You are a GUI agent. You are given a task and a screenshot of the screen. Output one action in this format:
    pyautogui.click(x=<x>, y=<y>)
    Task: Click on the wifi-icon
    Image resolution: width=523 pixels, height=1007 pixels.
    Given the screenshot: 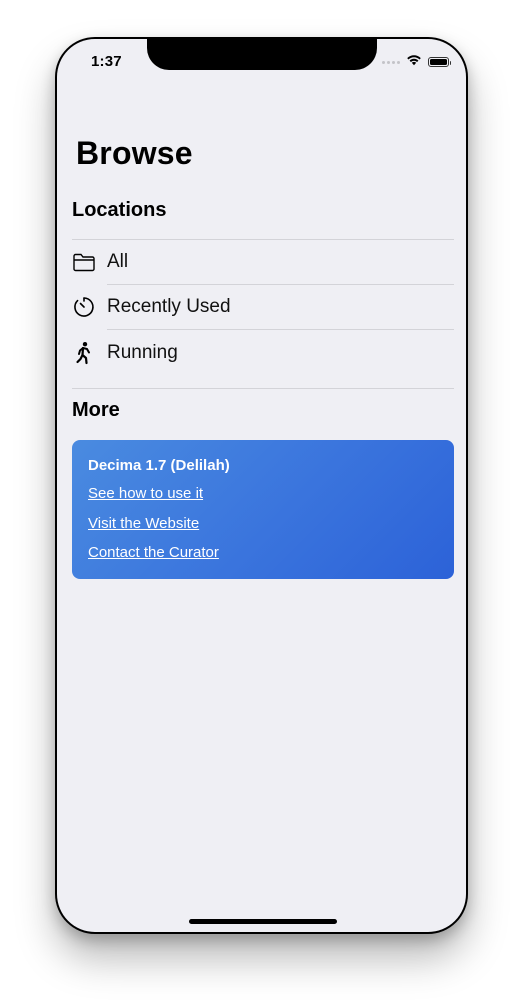 What is the action you would take?
    pyautogui.click(x=414, y=62)
    